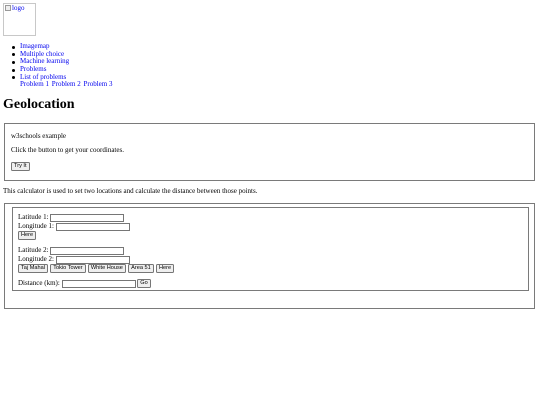 Image resolution: width=540 pixels, height=405 pixels. I want to click on lat1-row: Latitude 1:, so click(71, 217).